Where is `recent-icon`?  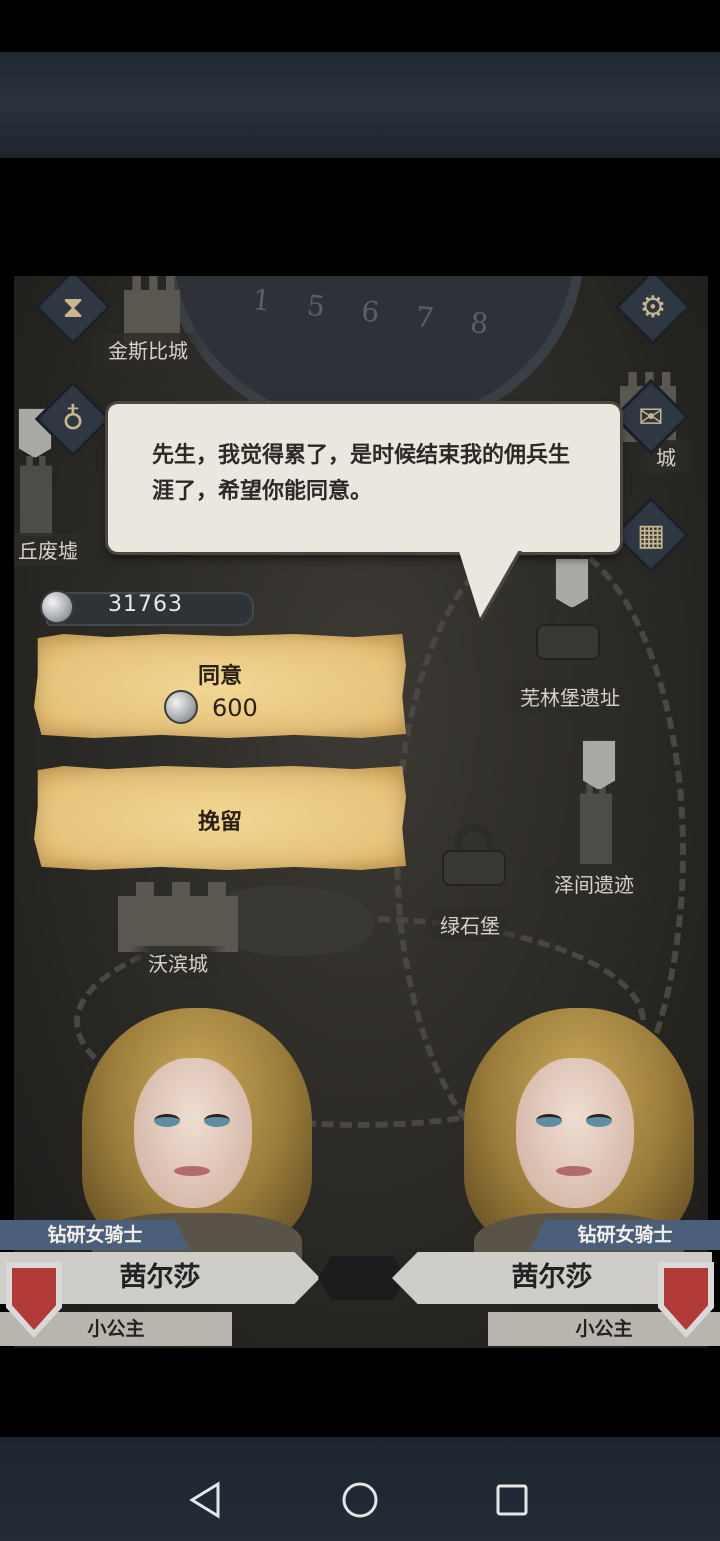 recent-icon is located at coordinates (512, 1500).